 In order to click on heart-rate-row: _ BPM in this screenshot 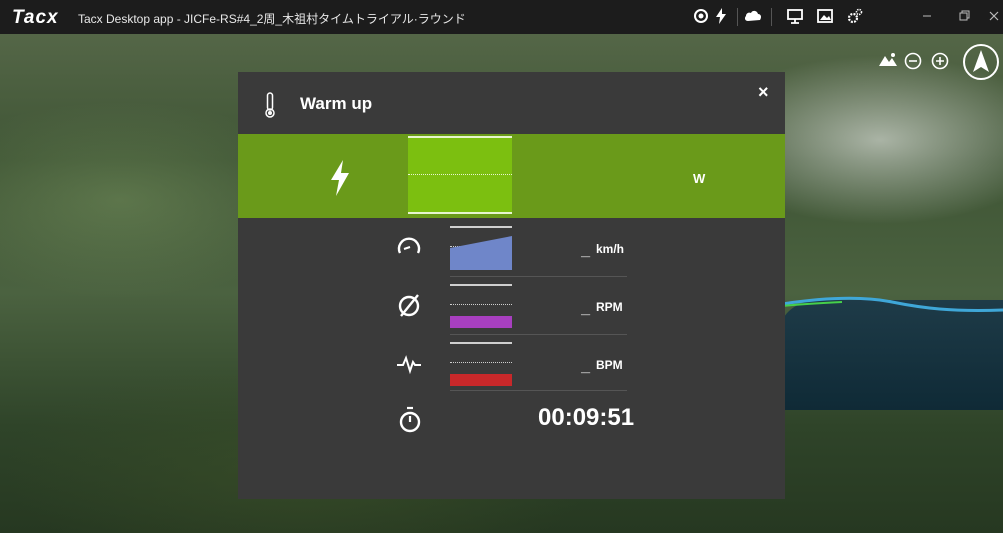, I will do `click(511, 364)`.